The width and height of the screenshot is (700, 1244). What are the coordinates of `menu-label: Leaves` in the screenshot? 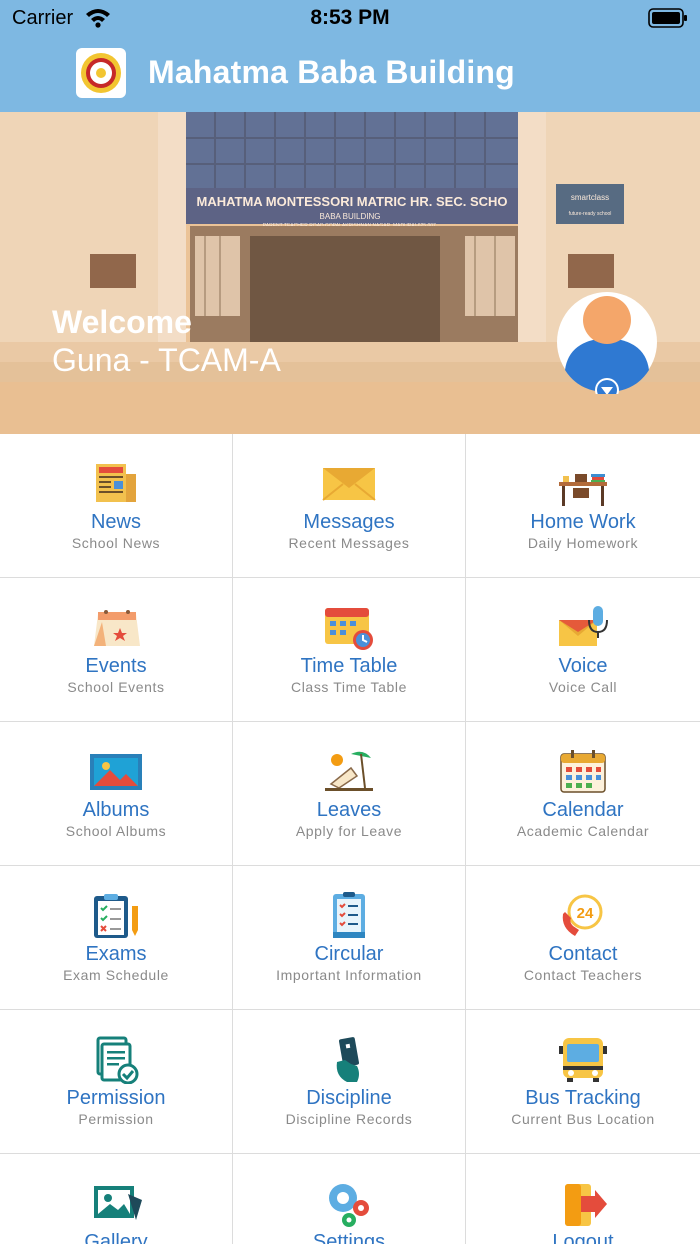 It's located at (349, 810).